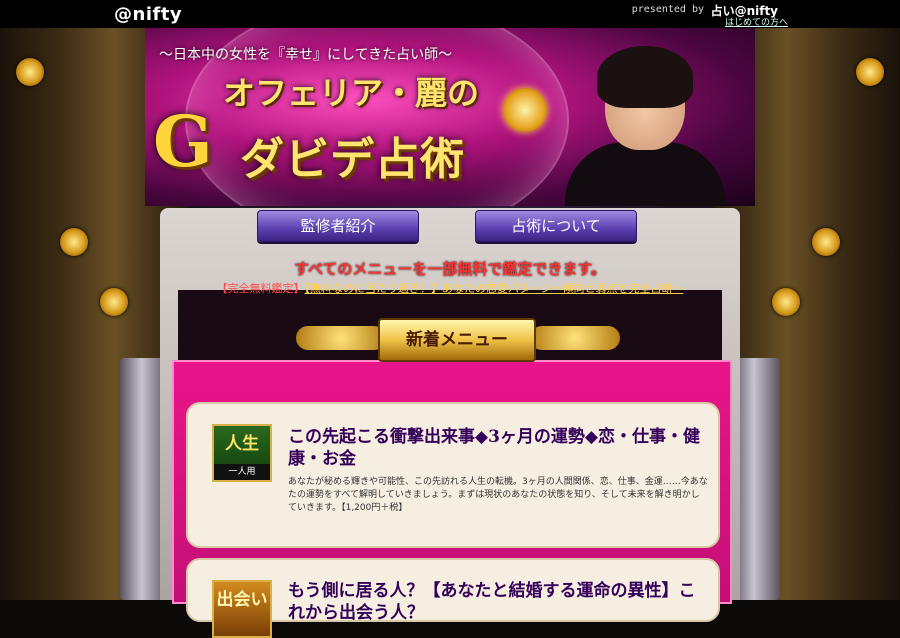 Image resolution: width=900 pixels, height=638 pixels. I want to click on category-badge: 人生 一人用, so click(242, 453).